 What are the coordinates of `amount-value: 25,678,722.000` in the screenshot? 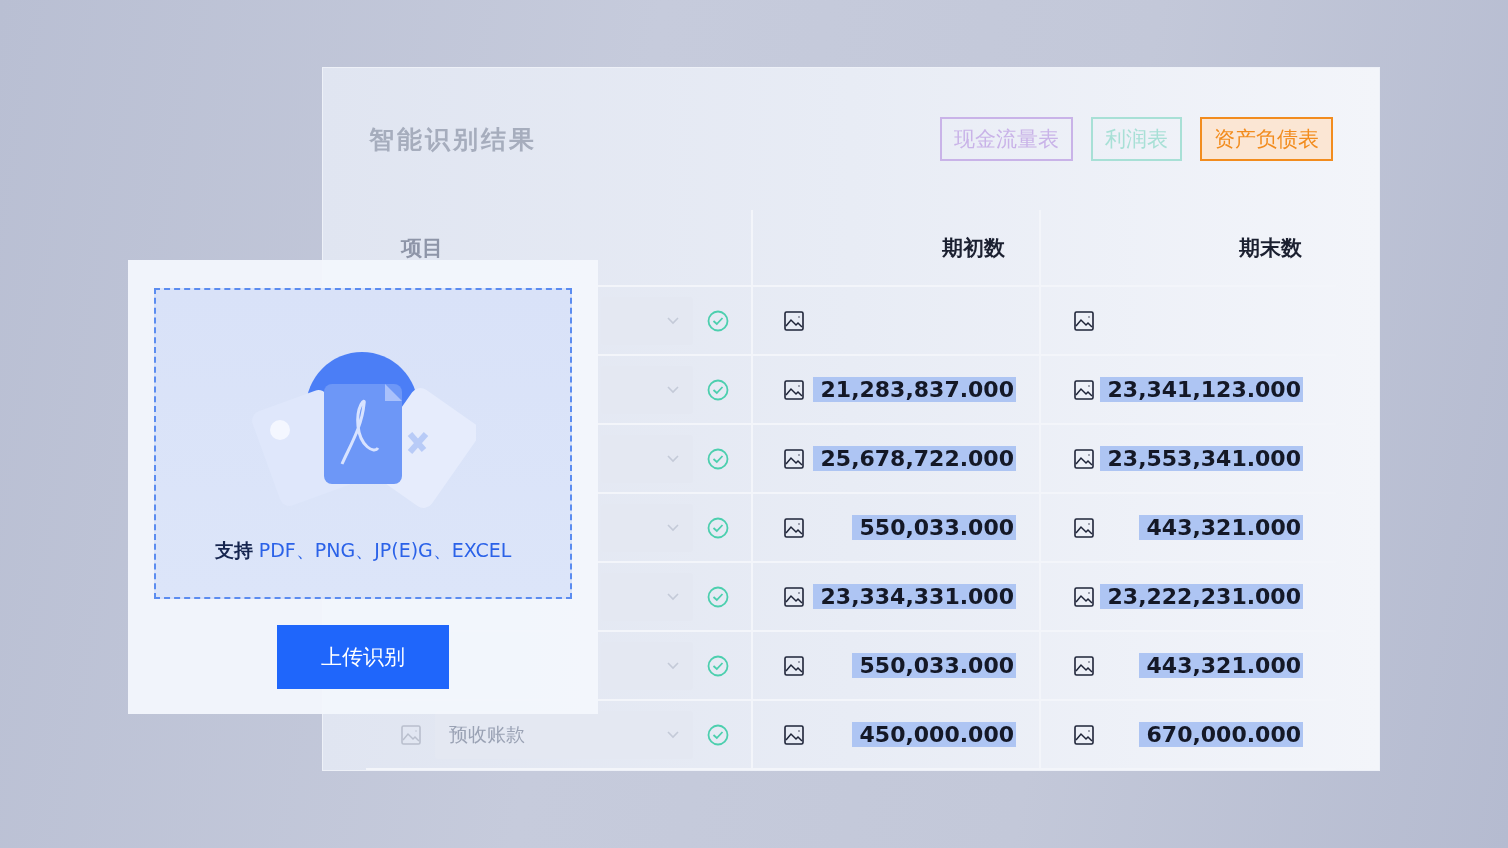 It's located at (914, 458).